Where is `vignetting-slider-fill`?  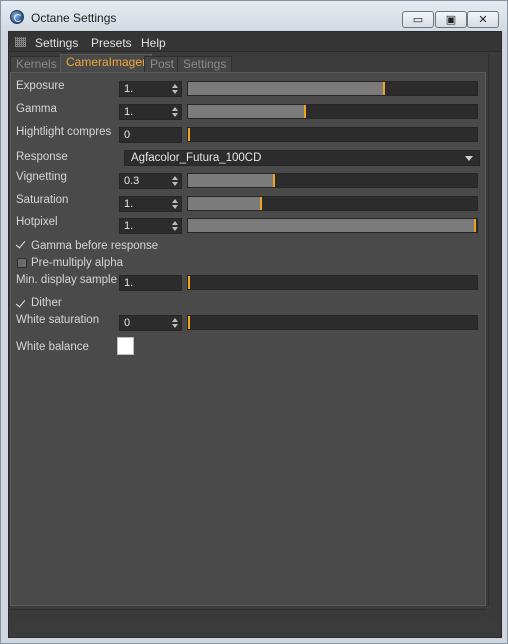
vignetting-slider-fill is located at coordinates (230, 180).